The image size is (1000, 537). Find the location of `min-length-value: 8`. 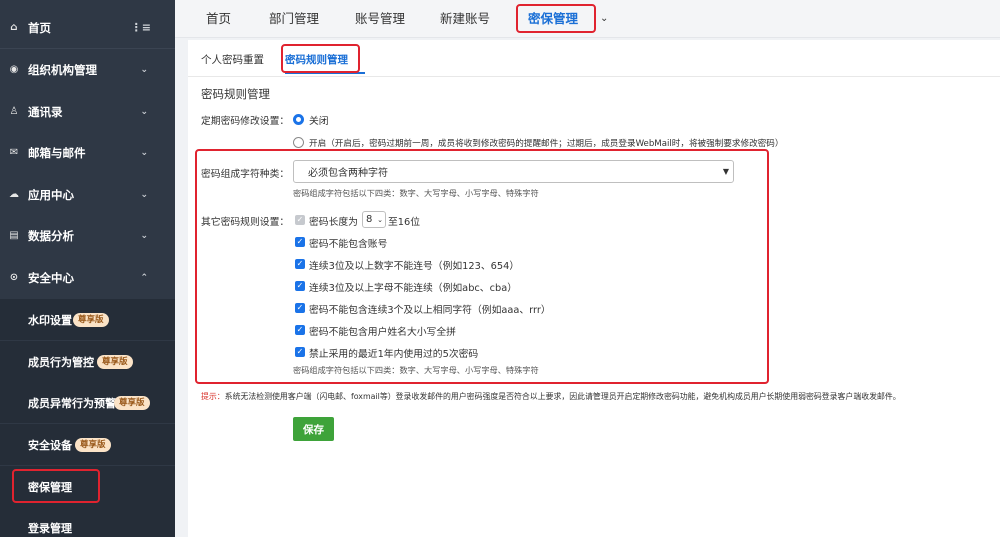

min-length-value: 8 is located at coordinates (369, 219).